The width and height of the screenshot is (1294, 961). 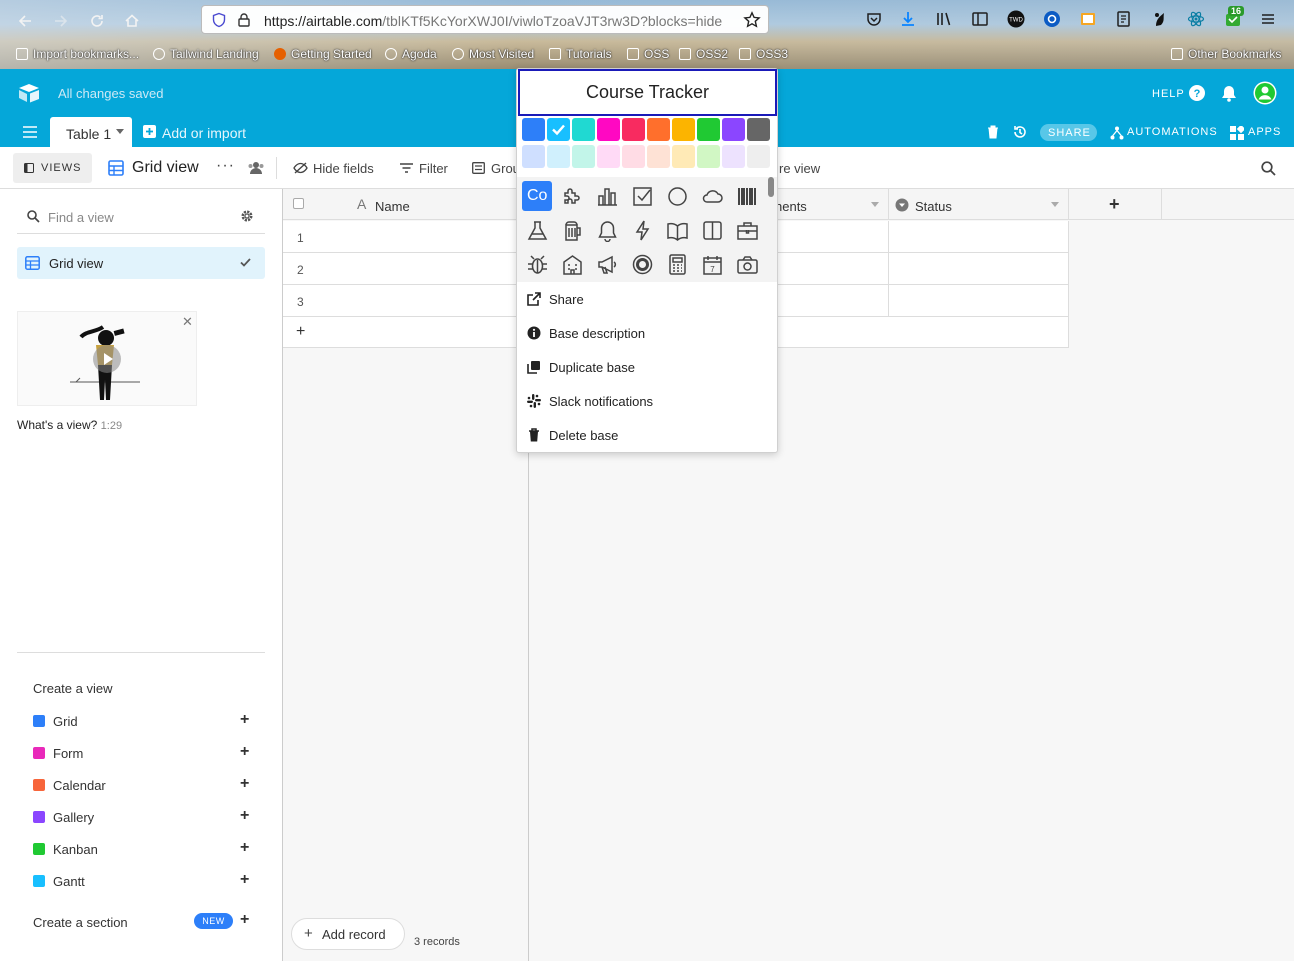 I want to click on hamburger-icon, so click(x=30, y=132).